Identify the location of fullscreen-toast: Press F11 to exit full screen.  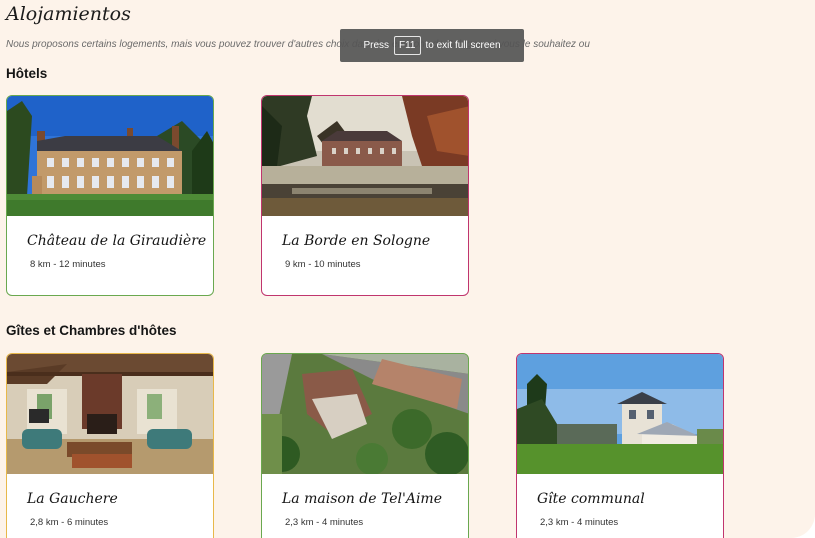
(432, 45).